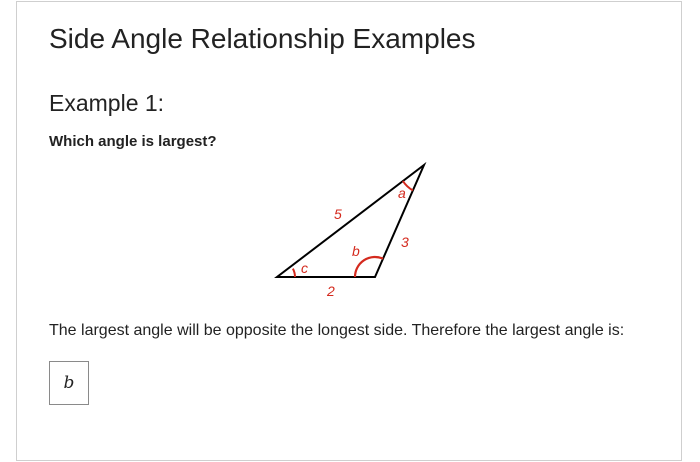 The image size is (700, 462). Describe the element at coordinates (350, 219) in the screenshot. I see `triangle-outline` at that location.